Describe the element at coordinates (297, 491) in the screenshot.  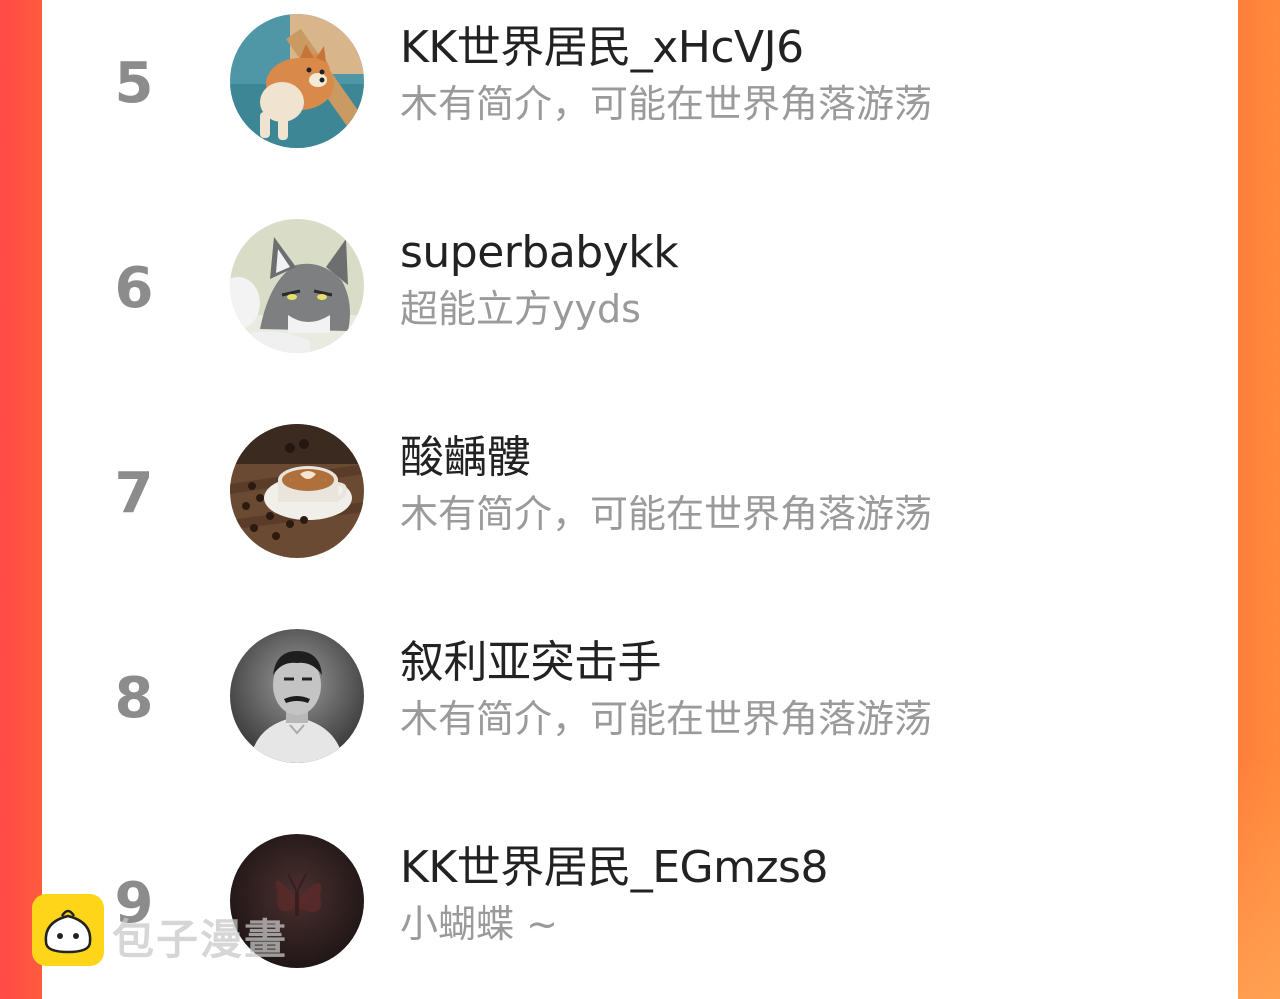
I see `coffee-cup-avatar` at that location.